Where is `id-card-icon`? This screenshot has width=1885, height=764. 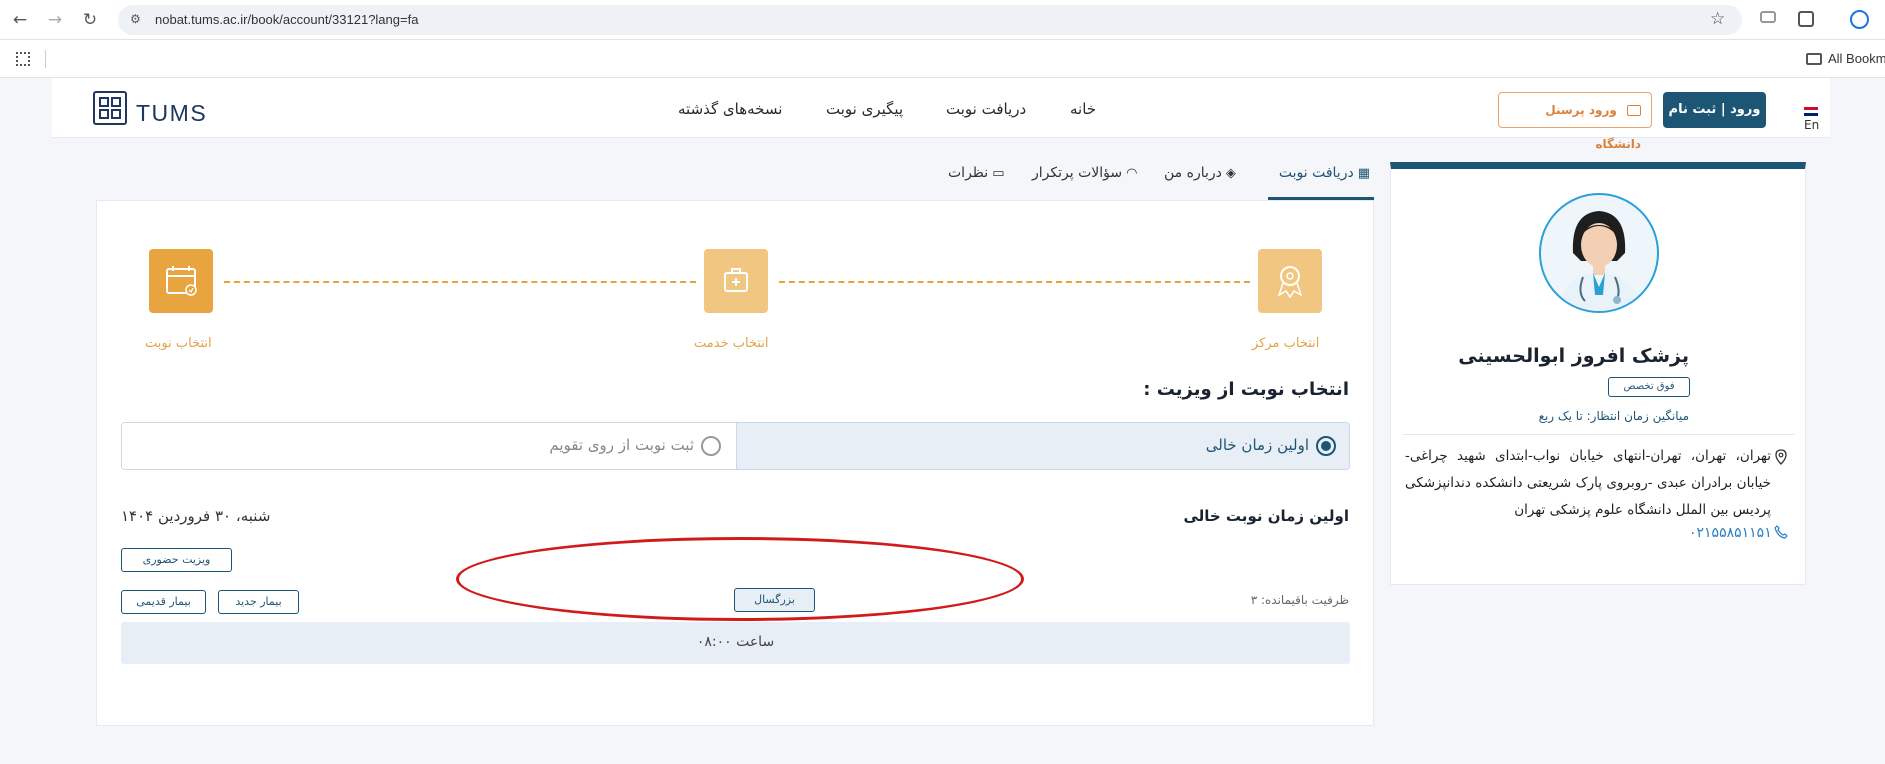
id-card-icon is located at coordinates (1634, 110).